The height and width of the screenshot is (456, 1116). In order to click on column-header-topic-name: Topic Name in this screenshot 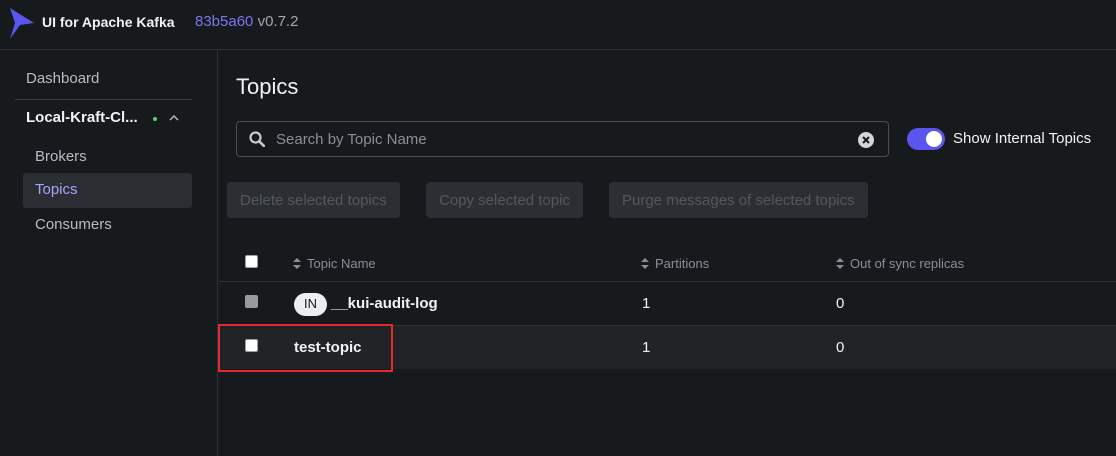, I will do `click(334, 263)`.